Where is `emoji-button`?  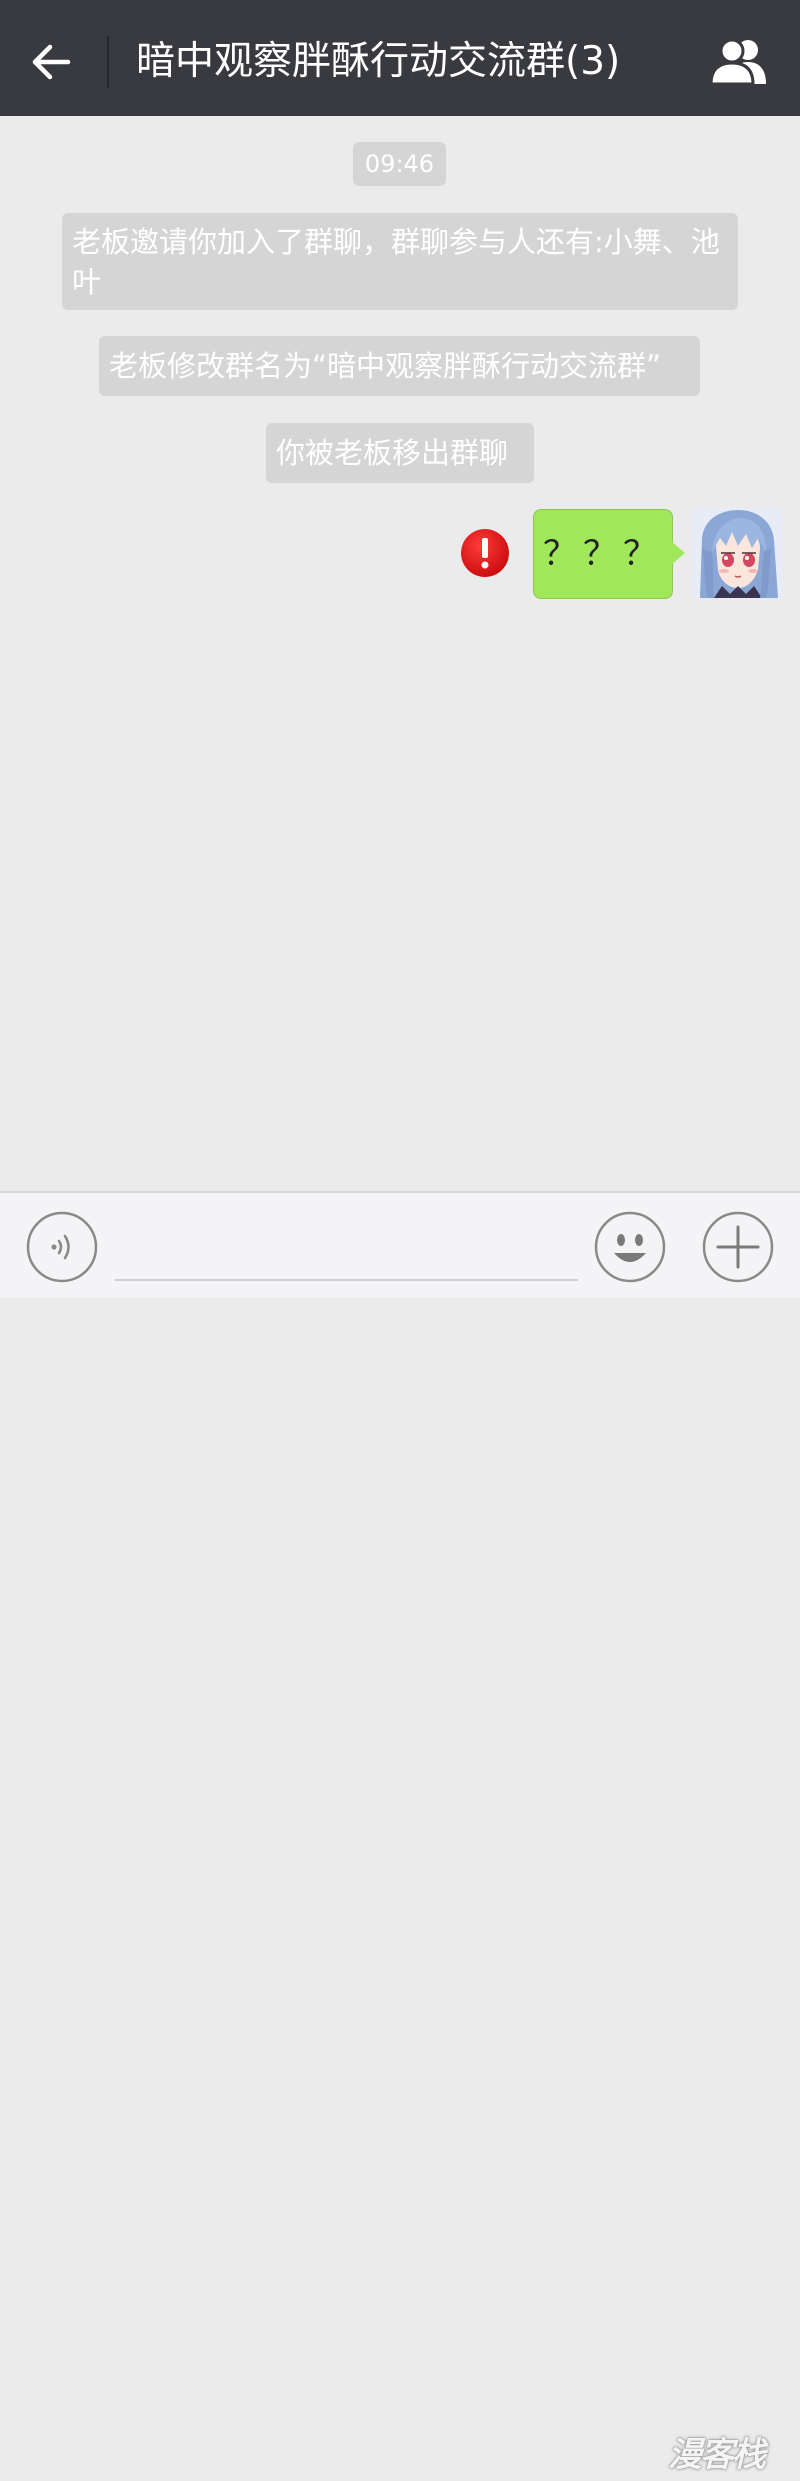 emoji-button is located at coordinates (630, 1247).